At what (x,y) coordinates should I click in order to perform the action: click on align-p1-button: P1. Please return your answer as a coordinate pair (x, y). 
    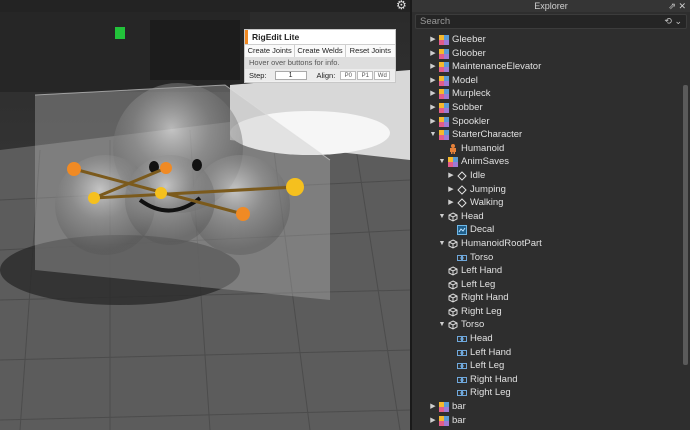
    Looking at the image, I should click on (365, 75).